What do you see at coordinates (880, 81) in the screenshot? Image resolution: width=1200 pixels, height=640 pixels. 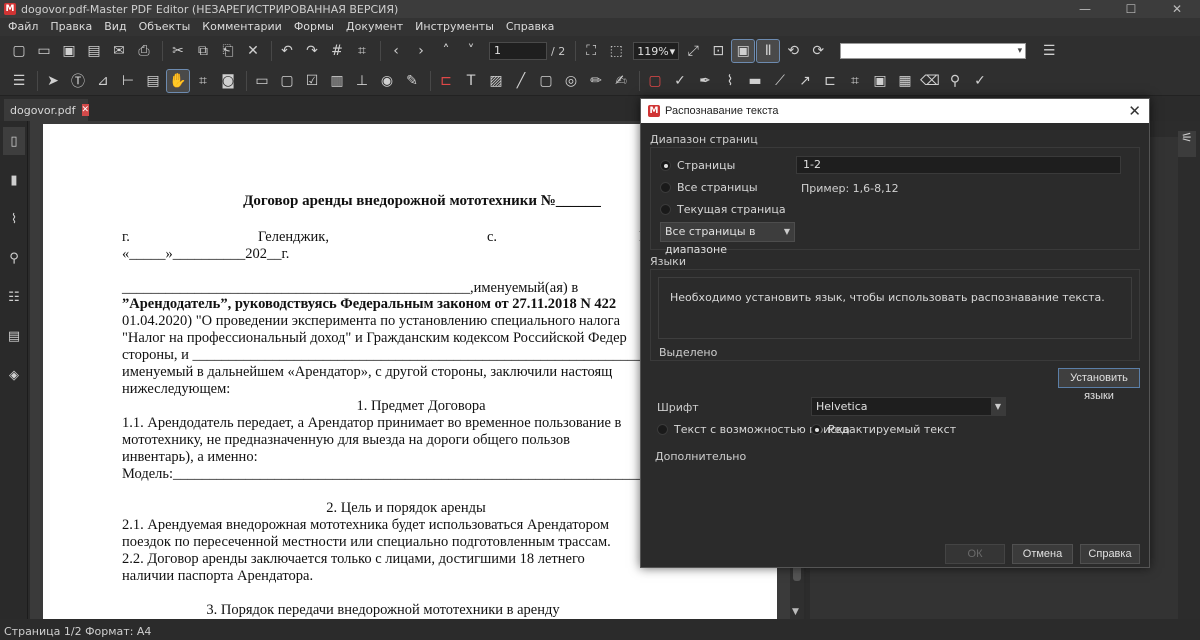 I see `stamp-icon: ▣` at bounding box center [880, 81].